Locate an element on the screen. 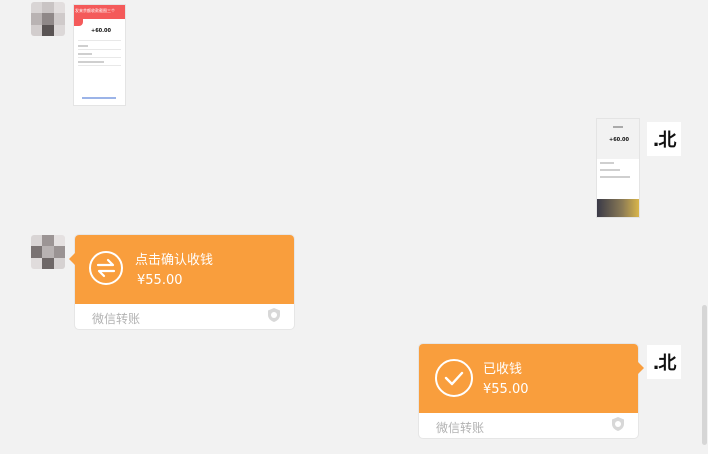  screenshot-image-message: +60.00 is located at coordinates (618, 168).